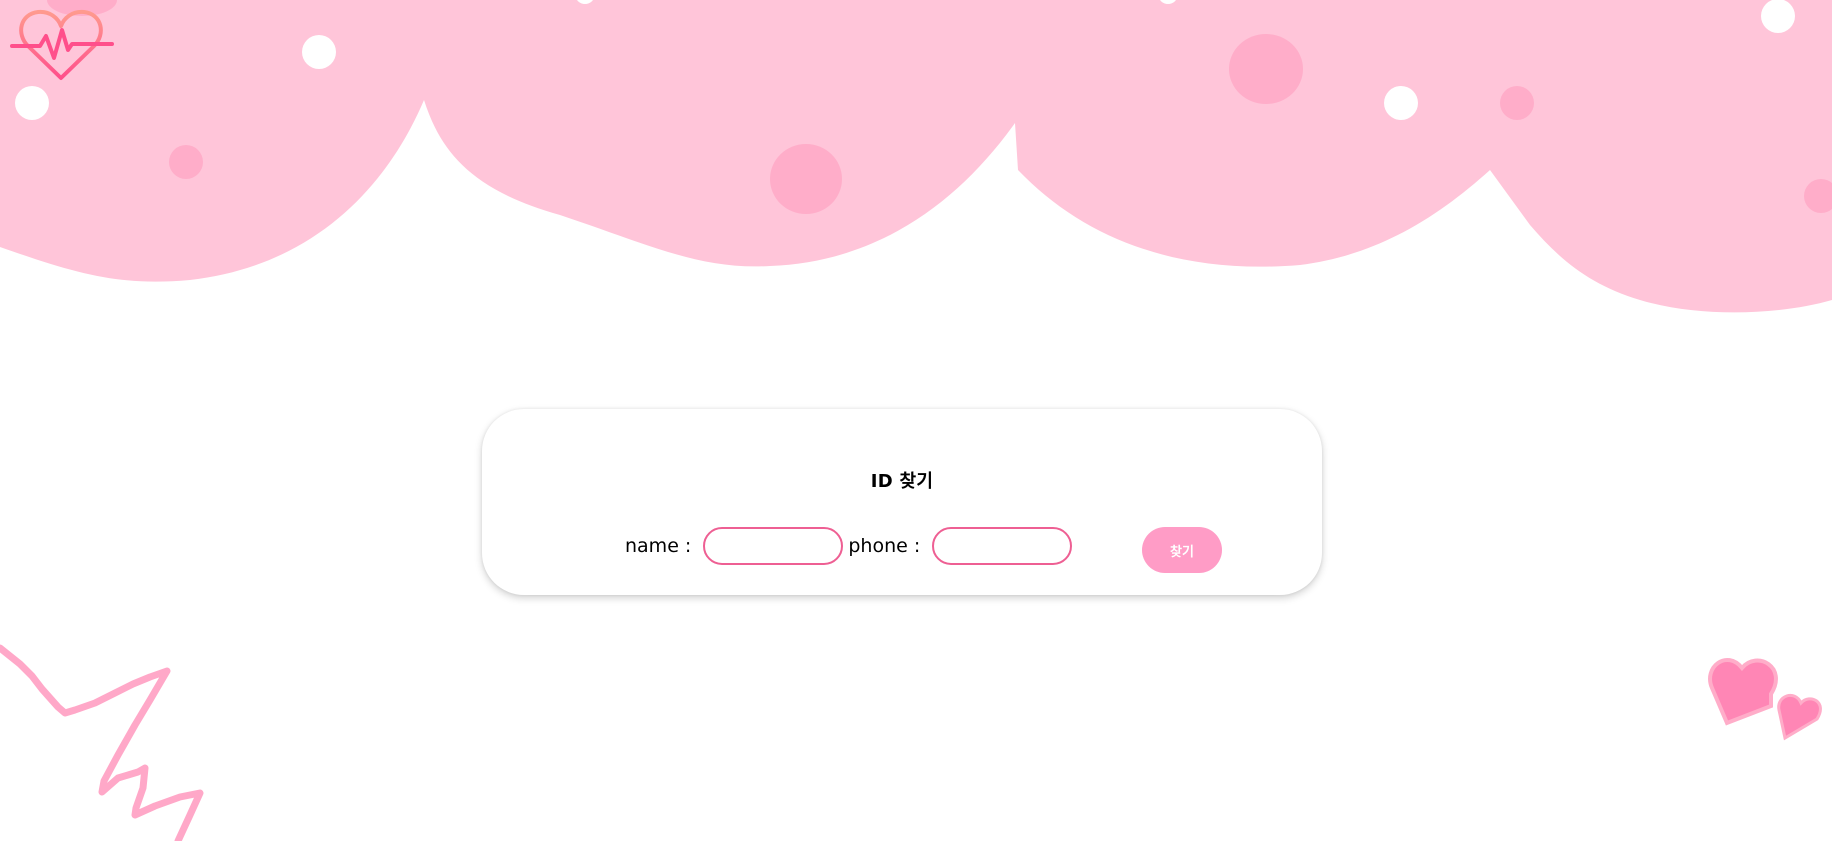 This screenshot has width=1832, height=841. I want to click on phone-input, so click(1002, 546).